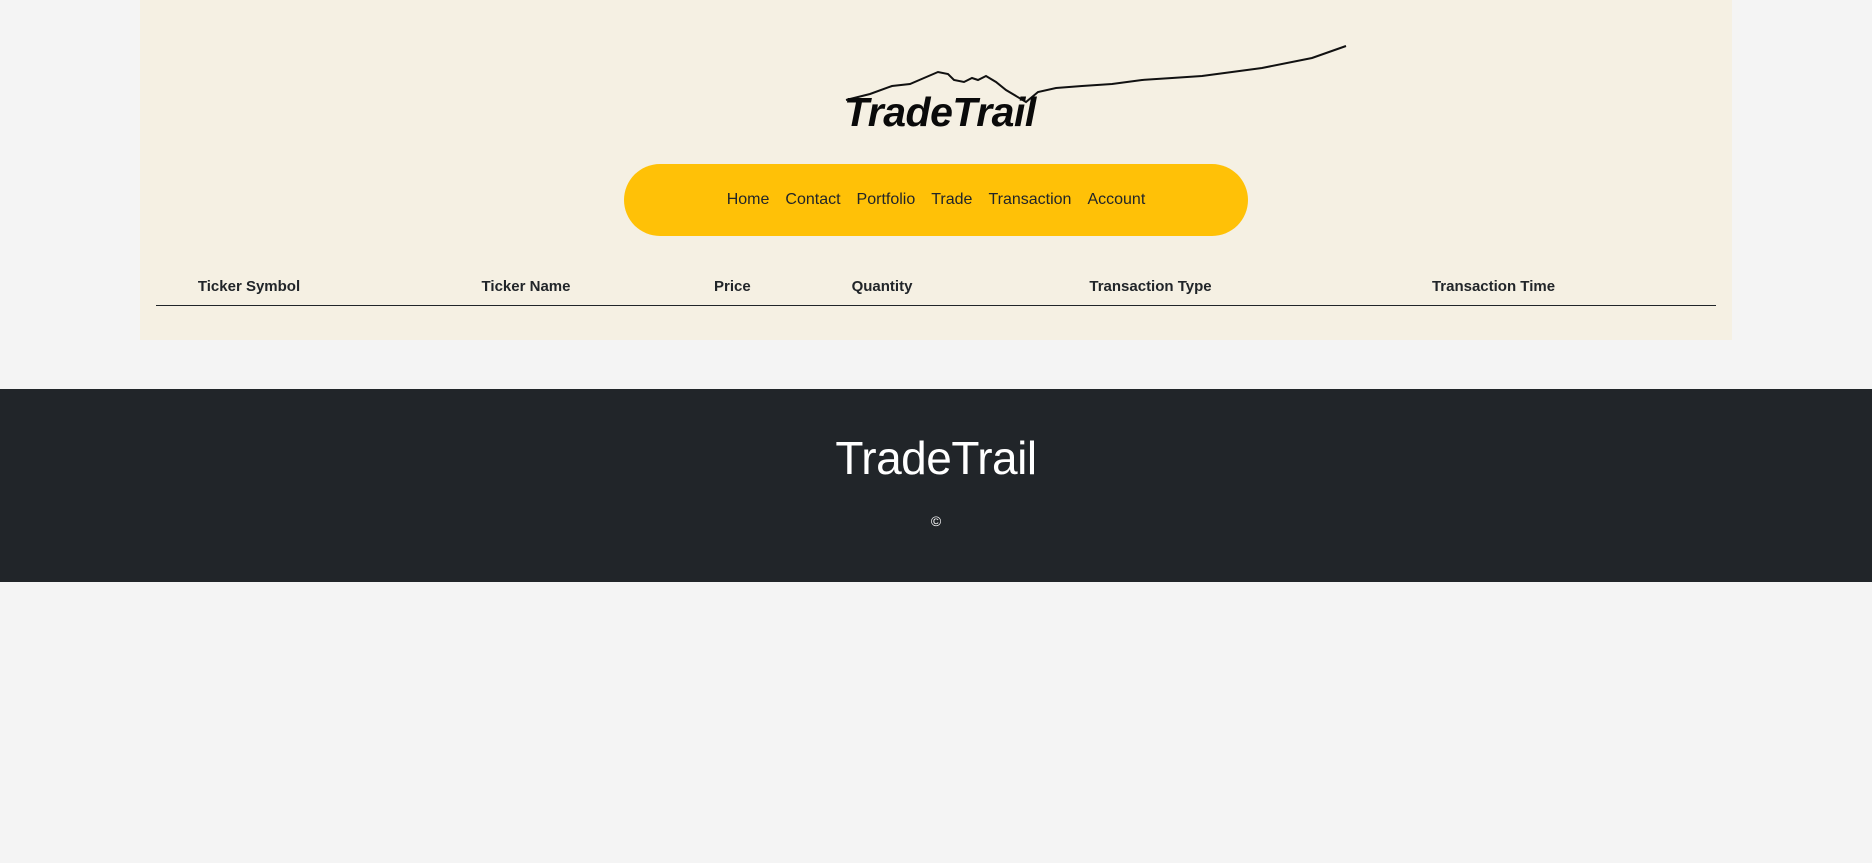 This screenshot has height=863, width=1872. I want to click on logo-text: TradeTrail, so click(940, 112).